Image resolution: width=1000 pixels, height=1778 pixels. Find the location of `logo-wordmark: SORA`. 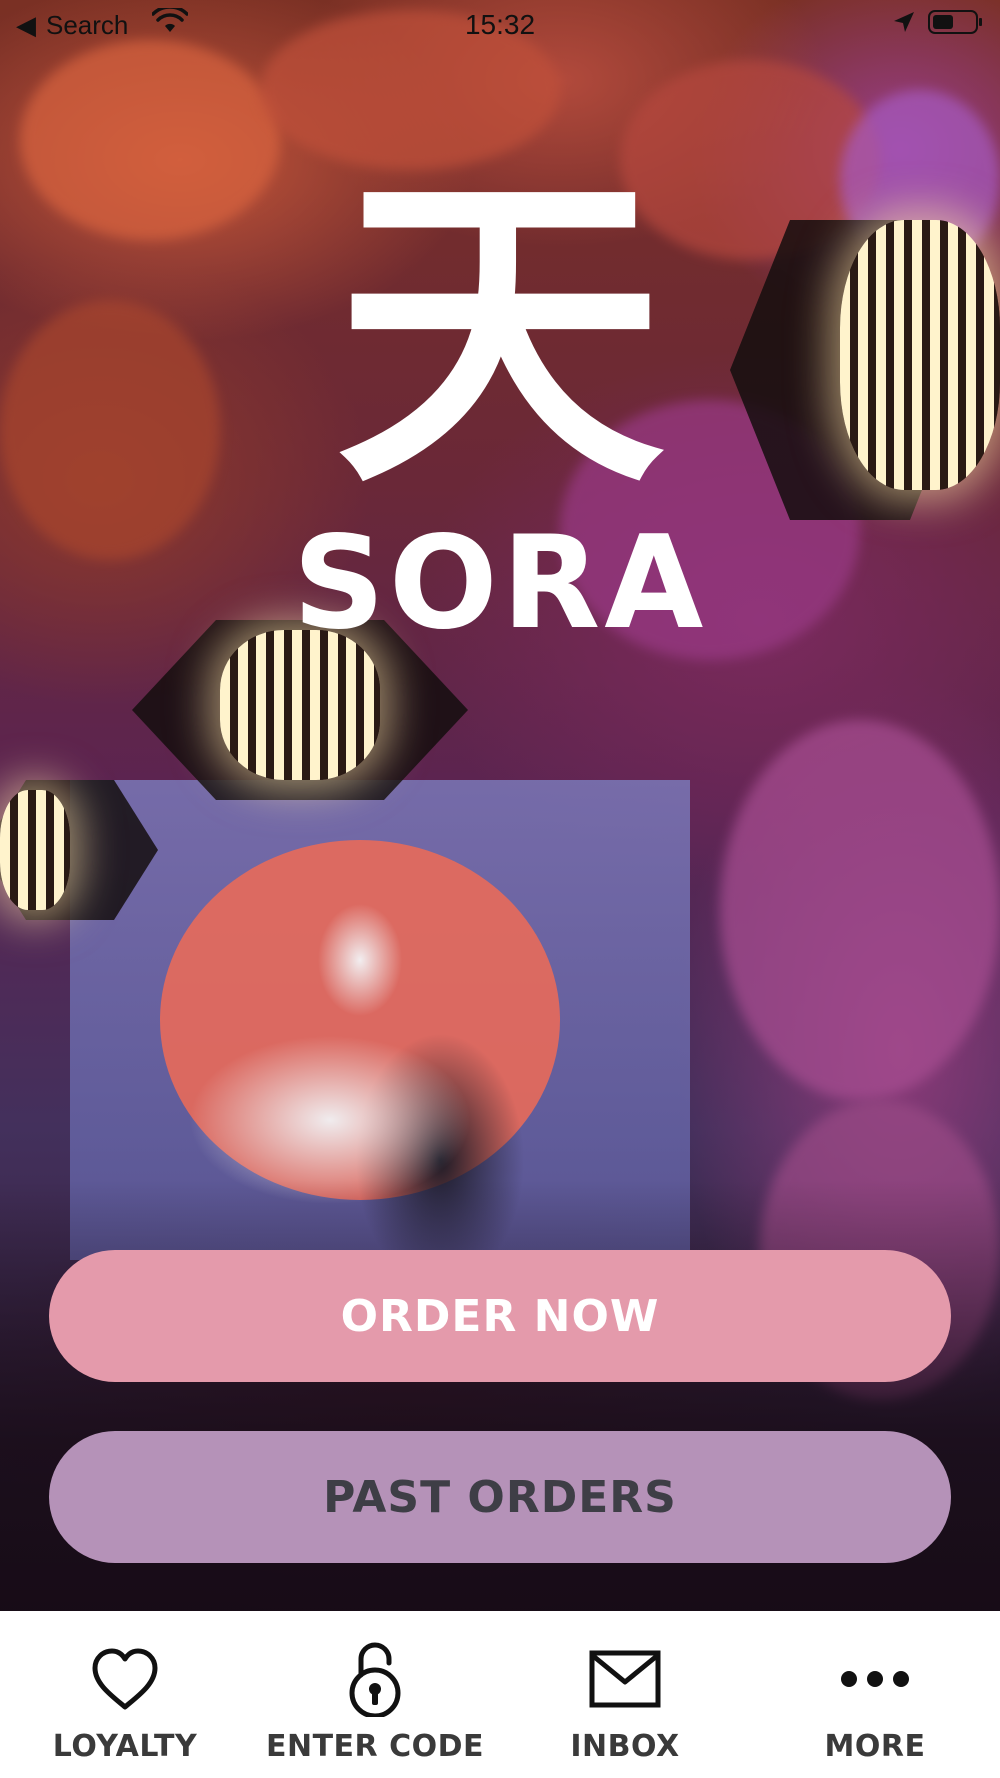

logo-wordmark: SORA is located at coordinates (500, 583).